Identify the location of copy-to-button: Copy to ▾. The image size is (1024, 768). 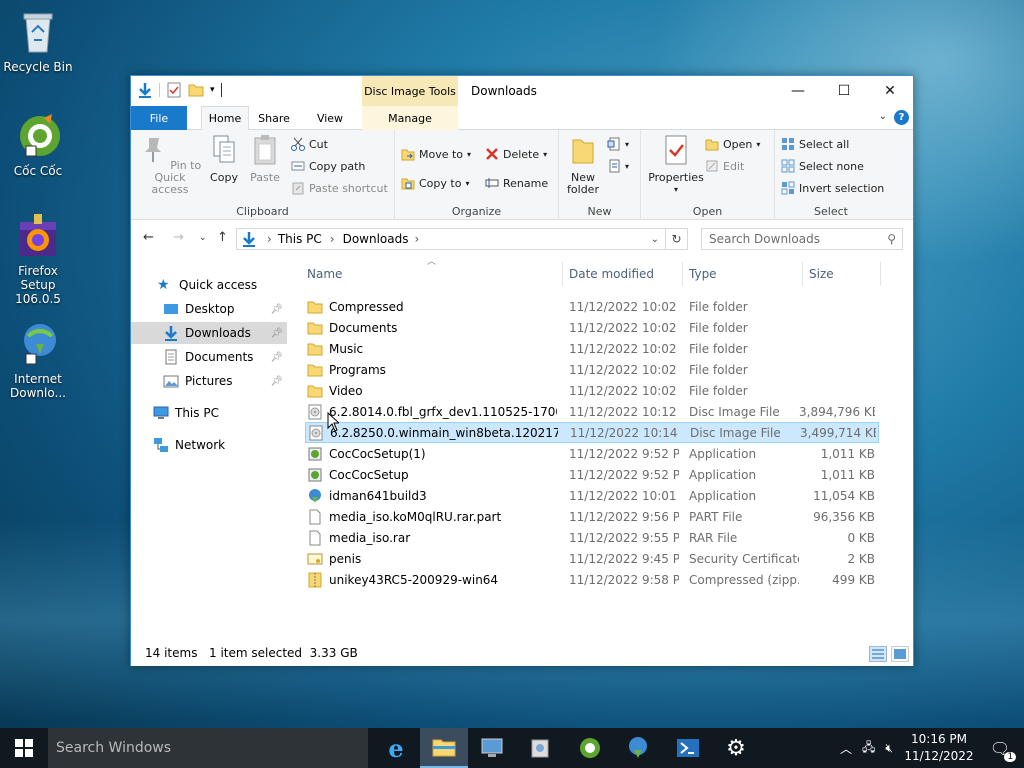
(435, 183).